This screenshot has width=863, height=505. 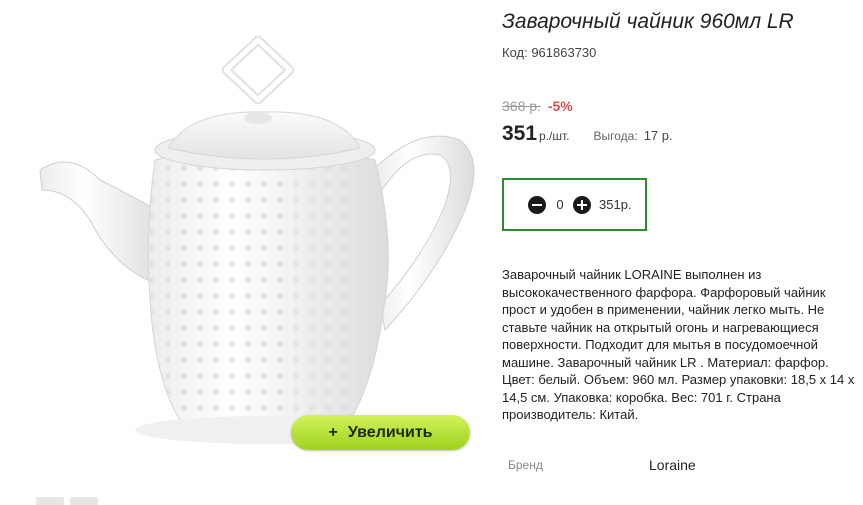 I want to click on current-price: 351, so click(x=520, y=133).